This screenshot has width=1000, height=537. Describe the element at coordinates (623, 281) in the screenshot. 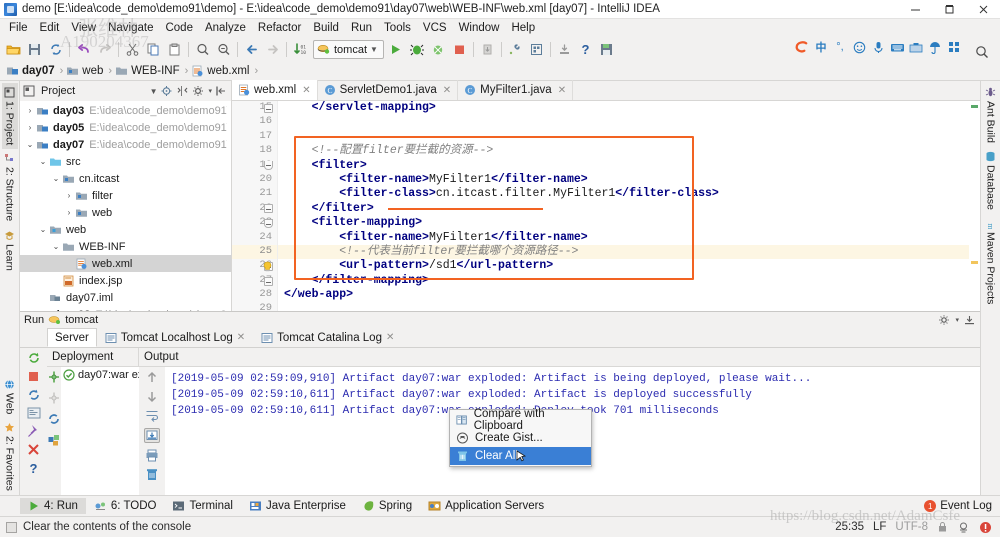

I see `code-line: </filter-mapping>` at that location.